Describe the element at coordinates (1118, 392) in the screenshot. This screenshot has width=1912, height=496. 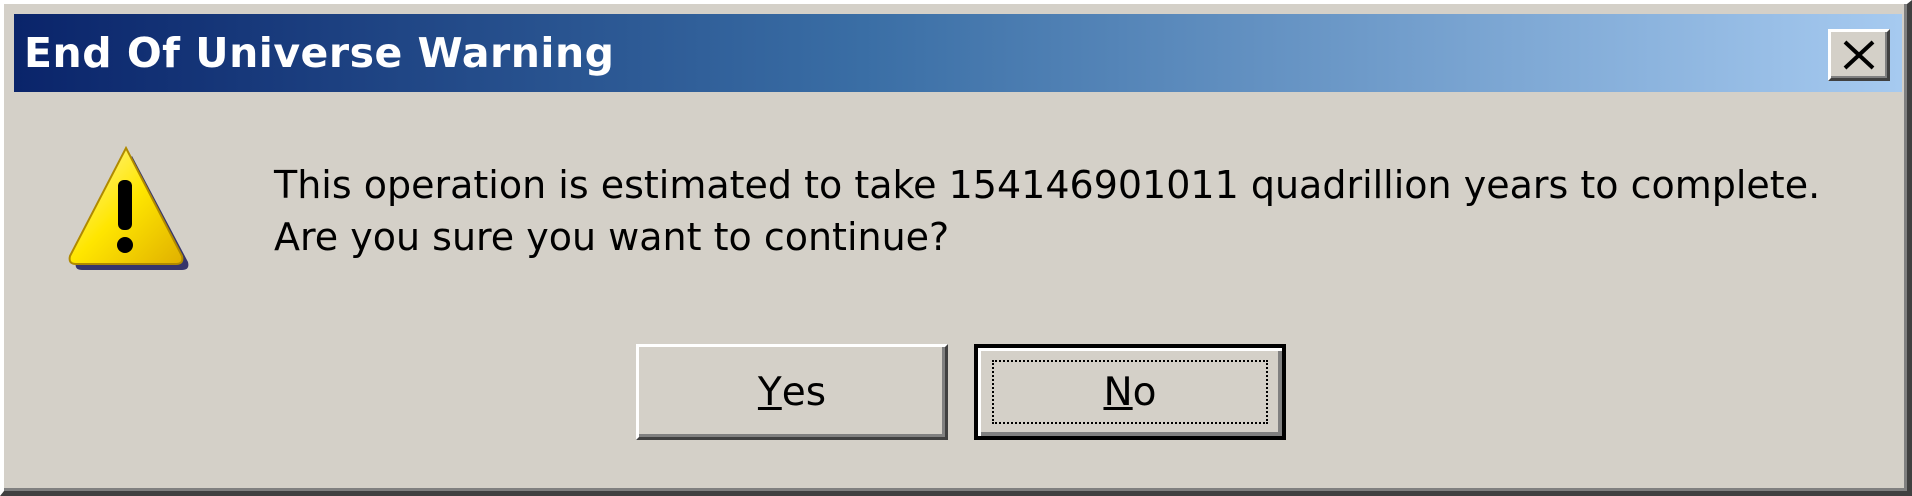
I see `no-button-accelerator: N` at that location.